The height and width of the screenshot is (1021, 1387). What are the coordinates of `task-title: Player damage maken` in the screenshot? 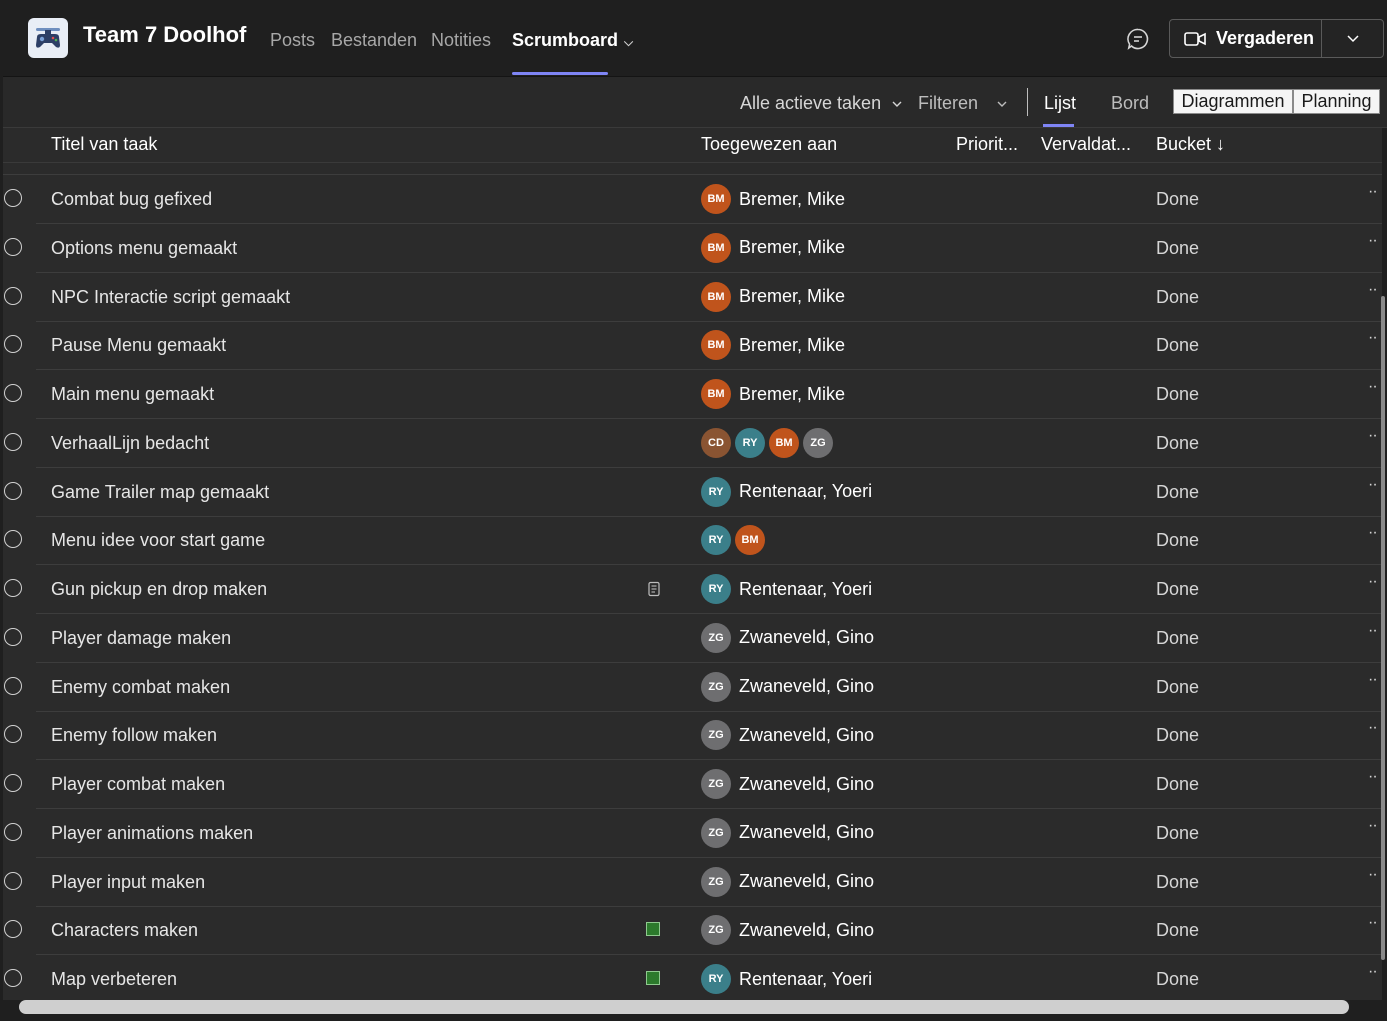 It's located at (141, 638).